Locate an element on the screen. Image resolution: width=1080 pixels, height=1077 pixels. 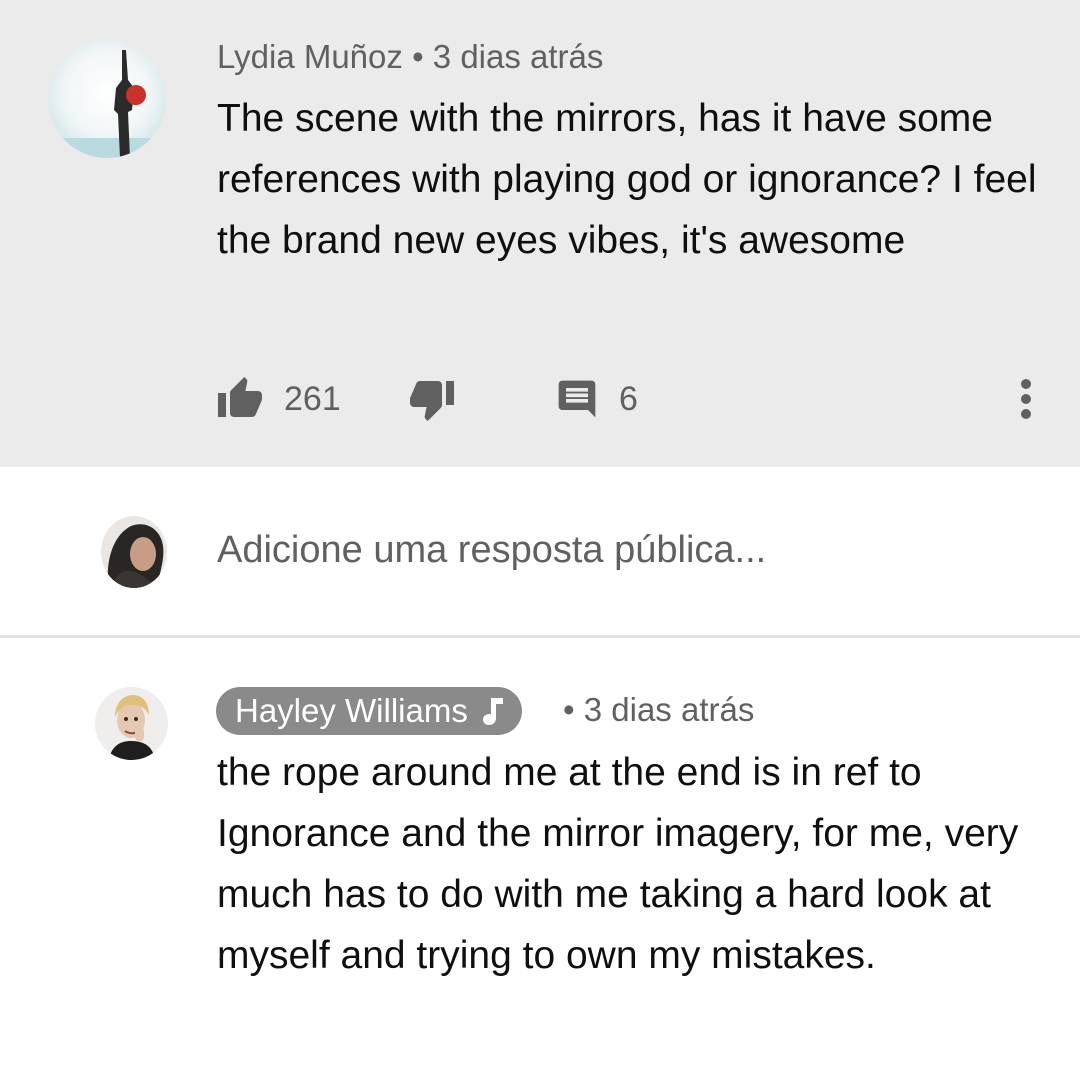
comment-meta: • 3 dias atrás is located at coordinates (658, 710).